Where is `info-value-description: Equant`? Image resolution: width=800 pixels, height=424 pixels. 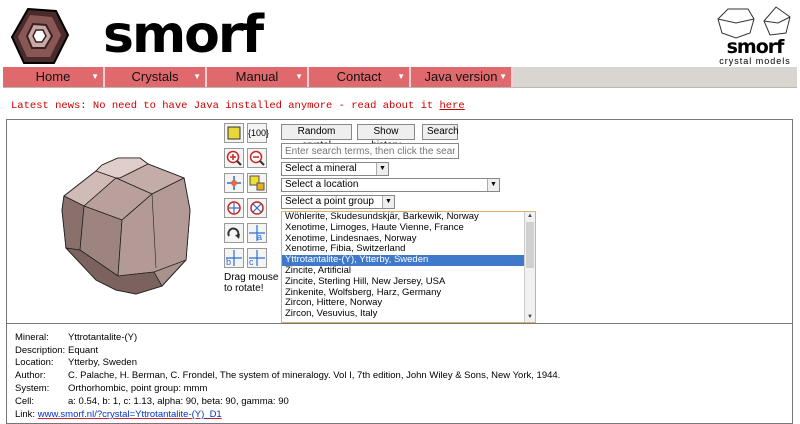 info-value-description: Equant is located at coordinates (83, 350).